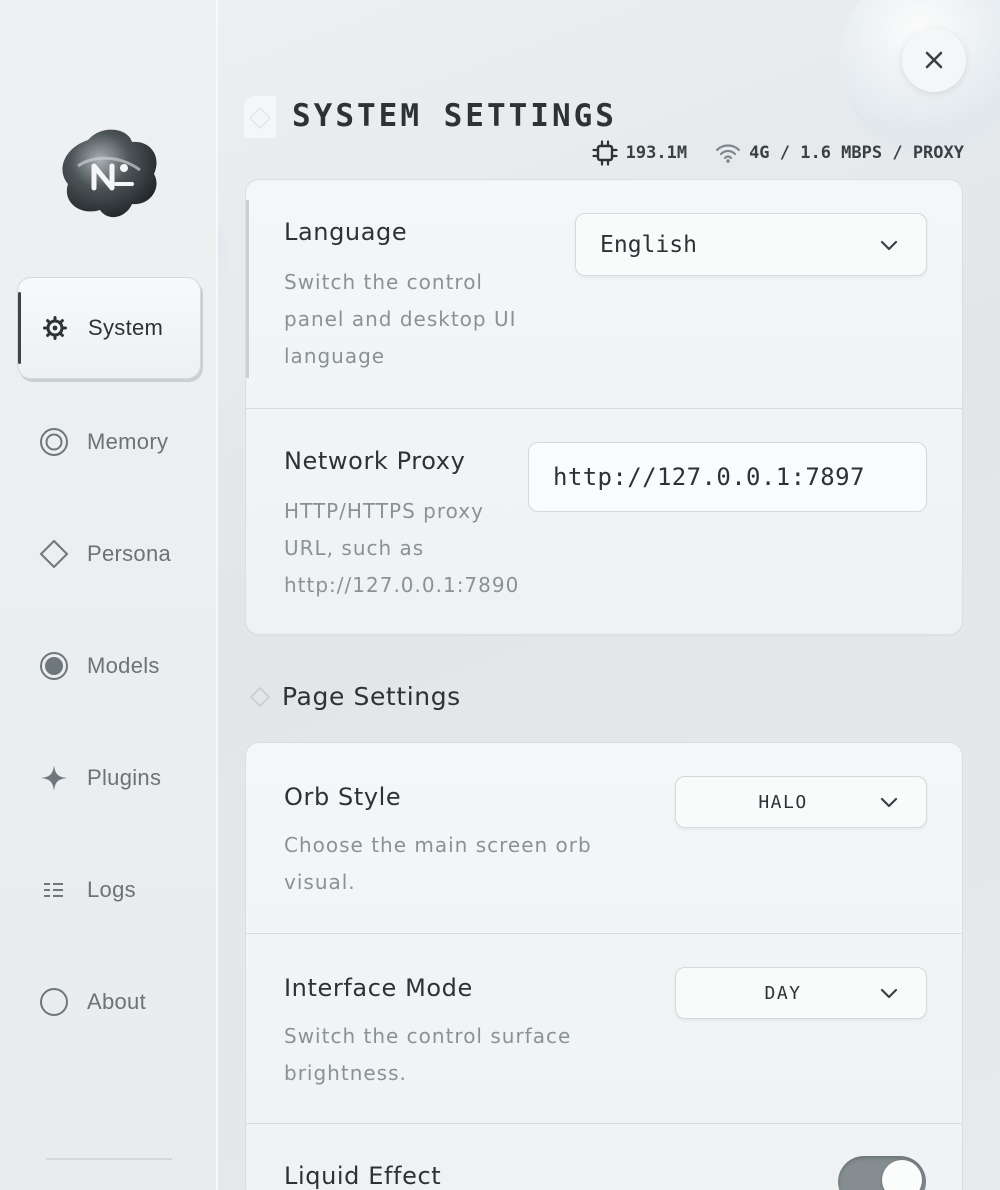 The width and height of the screenshot is (1000, 1190). Describe the element at coordinates (128, 441) in the screenshot. I see `sidebar-item-label: Memory` at that location.